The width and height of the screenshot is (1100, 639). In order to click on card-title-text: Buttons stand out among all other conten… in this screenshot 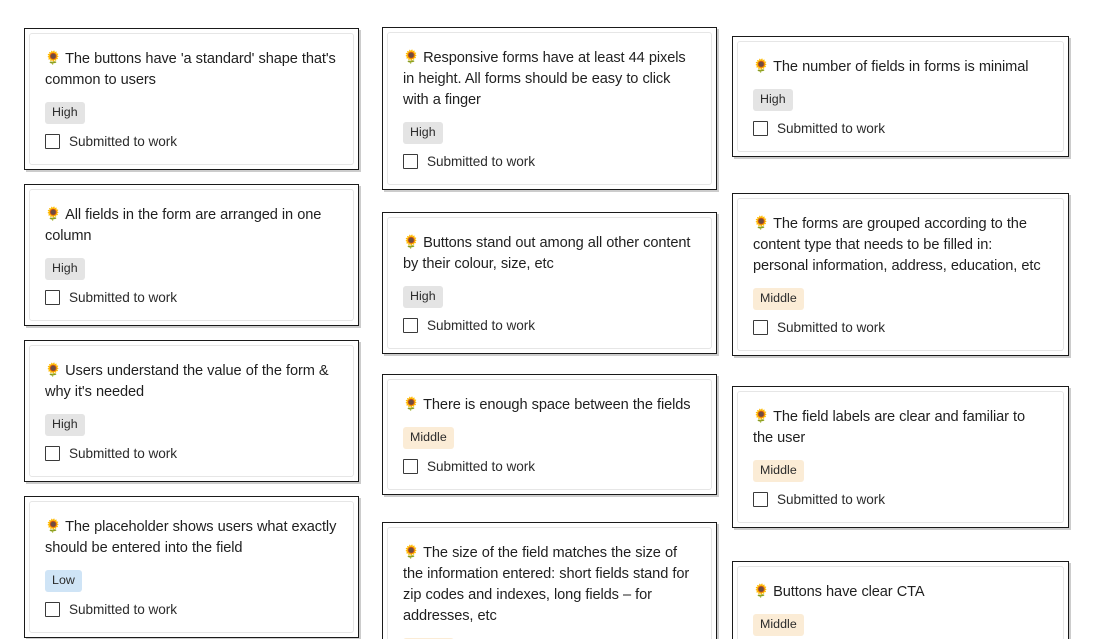, I will do `click(547, 253)`.